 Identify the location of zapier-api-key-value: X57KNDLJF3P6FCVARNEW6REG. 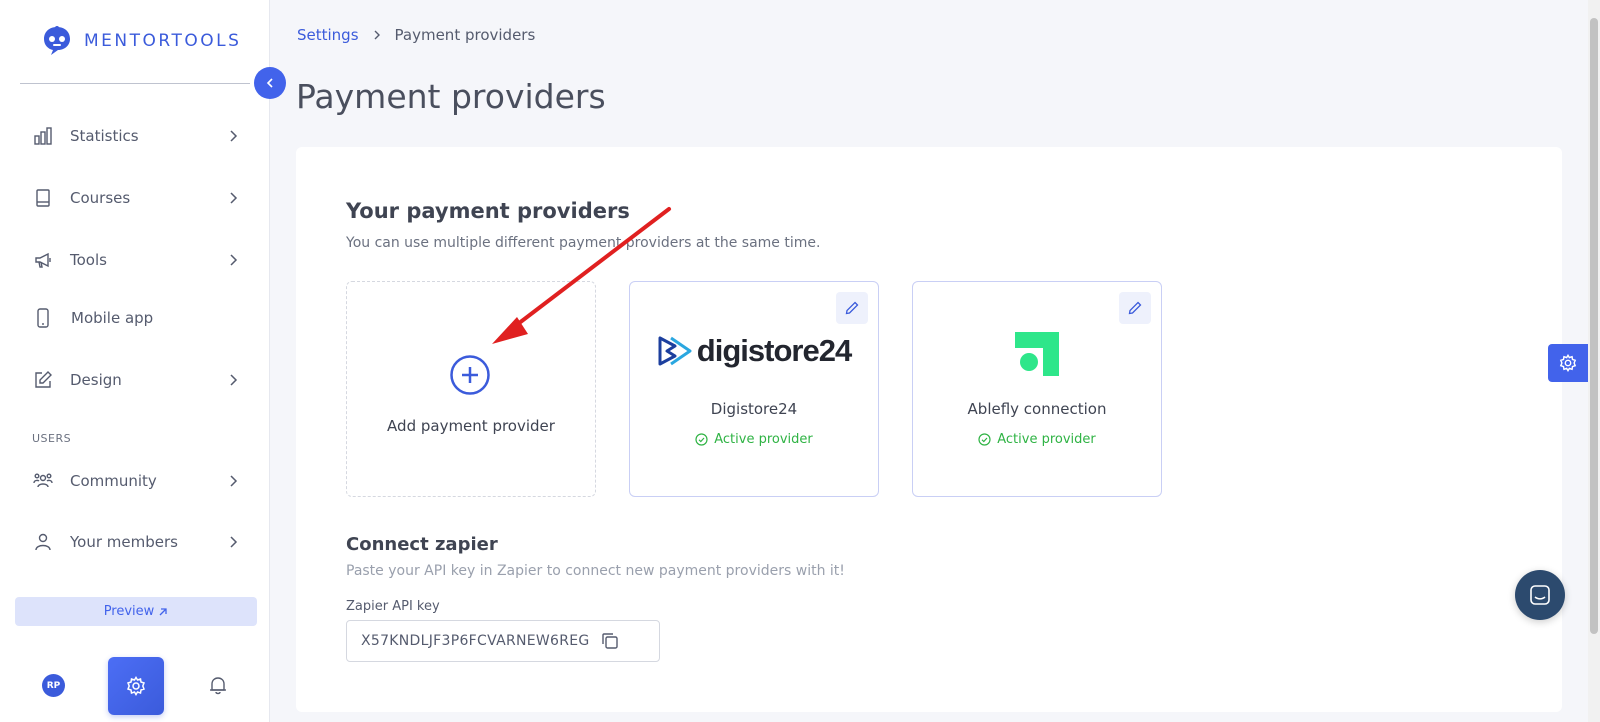
(475, 641).